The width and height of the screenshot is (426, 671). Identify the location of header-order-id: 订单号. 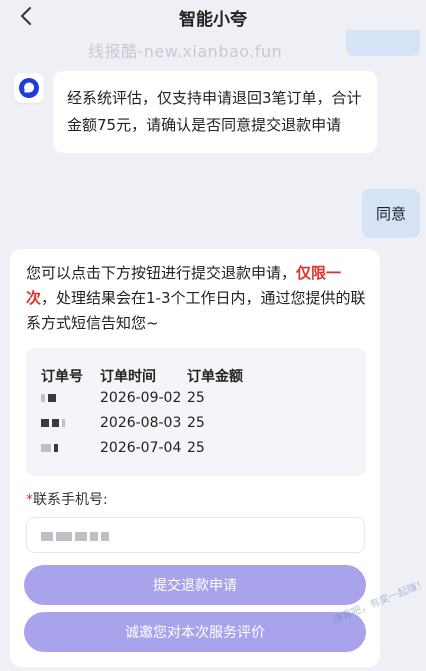
(62, 377).